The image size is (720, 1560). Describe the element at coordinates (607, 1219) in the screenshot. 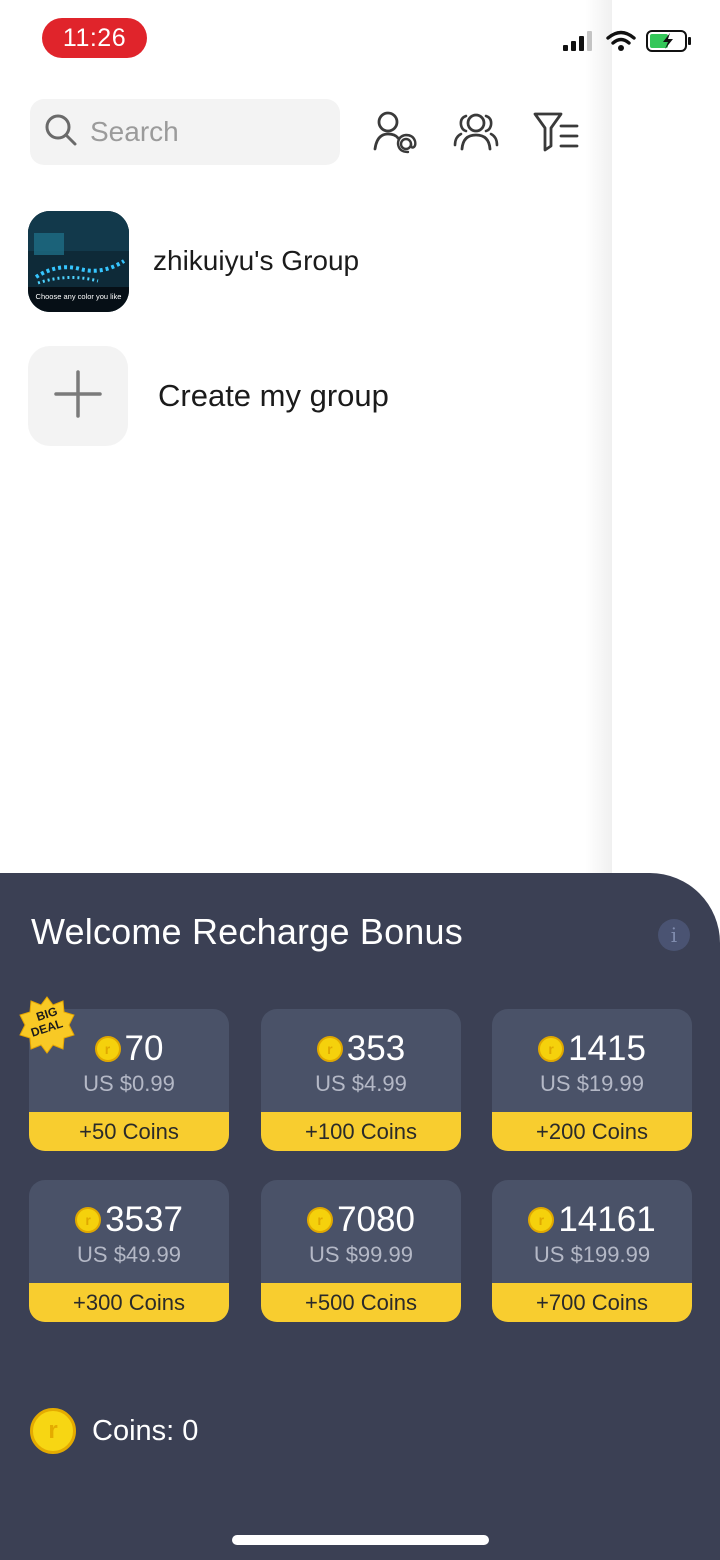

I see `pack-coins: 14161` at that location.